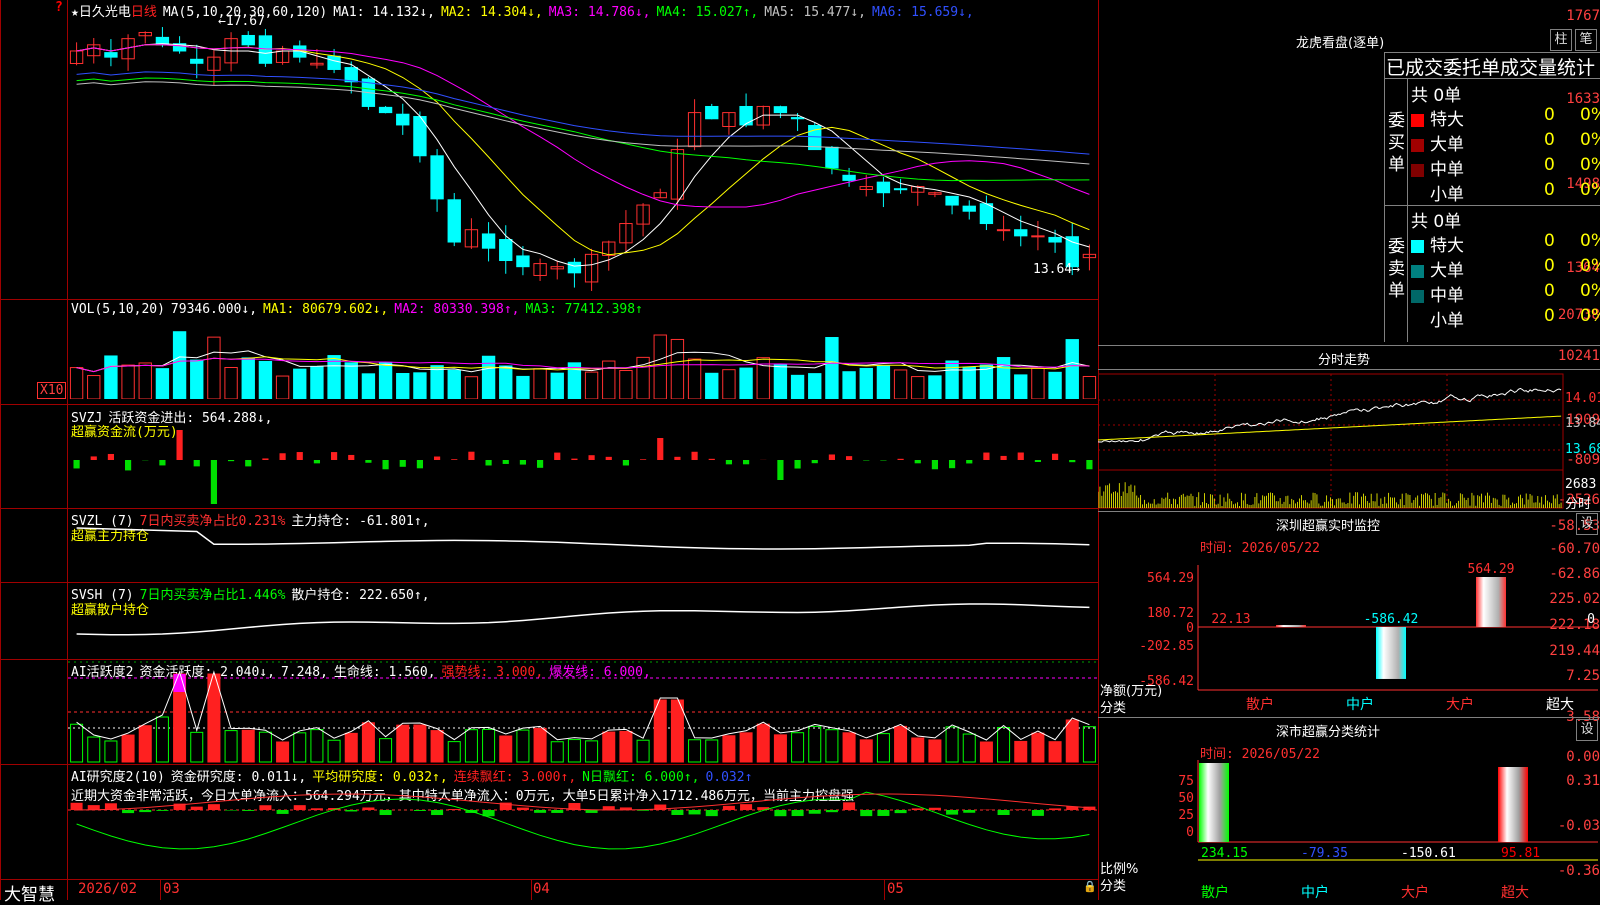 The height and width of the screenshot is (905, 1600). What do you see at coordinates (1090, 886) in the screenshot?
I see `lock-icon: 🔒` at bounding box center [1090, 886].